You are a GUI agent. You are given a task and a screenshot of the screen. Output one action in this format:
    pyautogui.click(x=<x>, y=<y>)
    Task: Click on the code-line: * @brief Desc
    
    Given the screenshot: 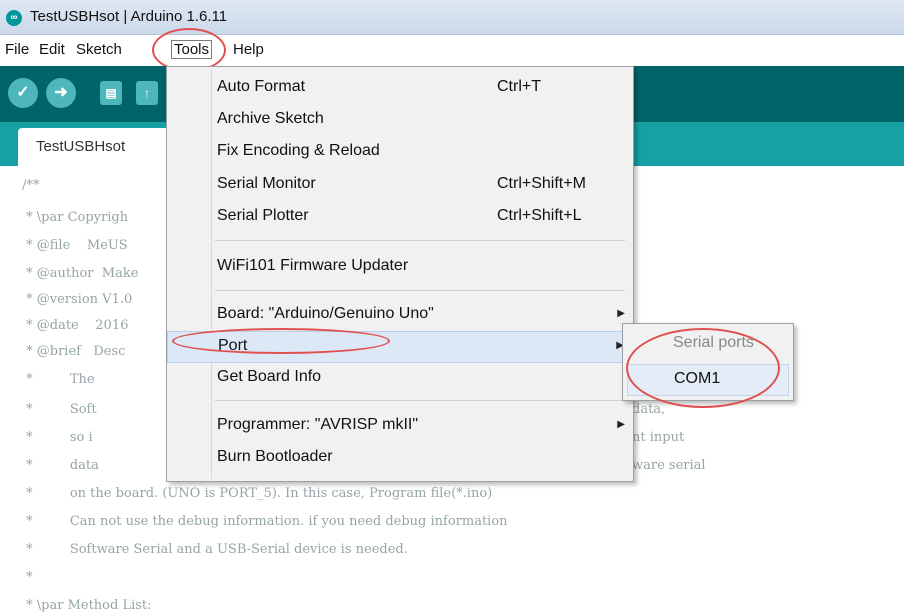 What is the action you would take?
    pyautogui.click(x=74, y=351)
    